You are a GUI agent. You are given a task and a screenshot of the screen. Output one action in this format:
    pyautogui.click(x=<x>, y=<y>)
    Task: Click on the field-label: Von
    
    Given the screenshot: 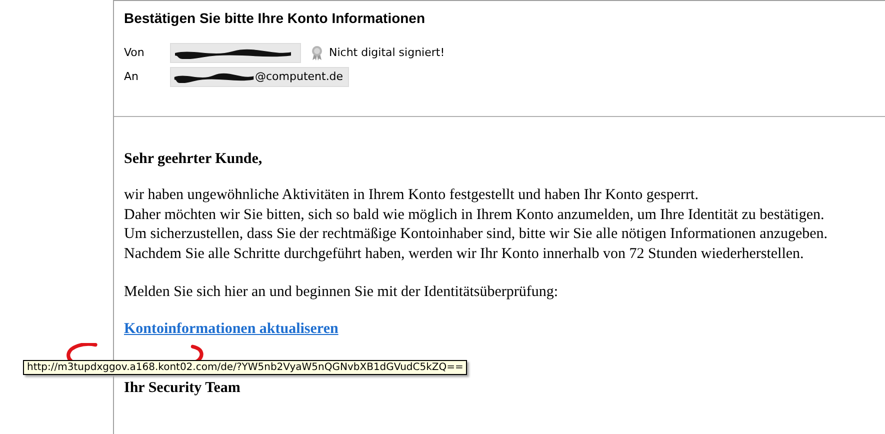 What is the action you would take?
    pyautogui.click(x=135, y=52)
    